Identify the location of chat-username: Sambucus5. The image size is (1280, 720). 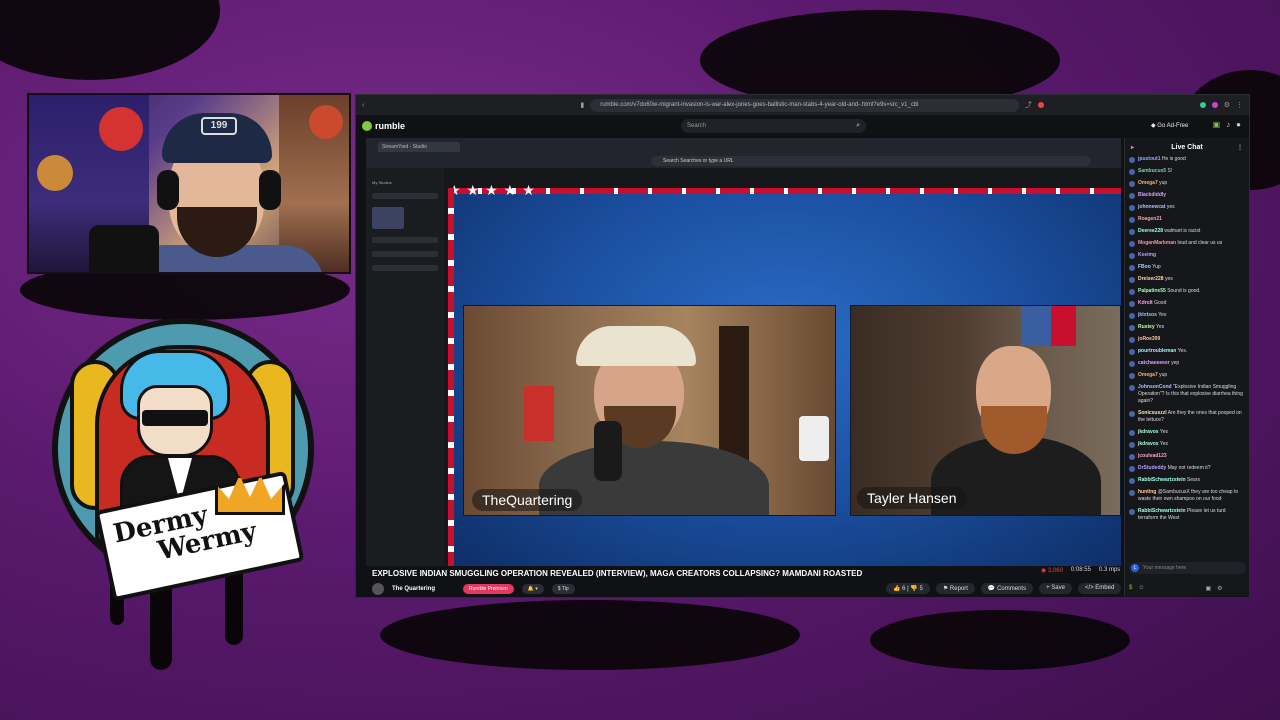
(1152, 171).